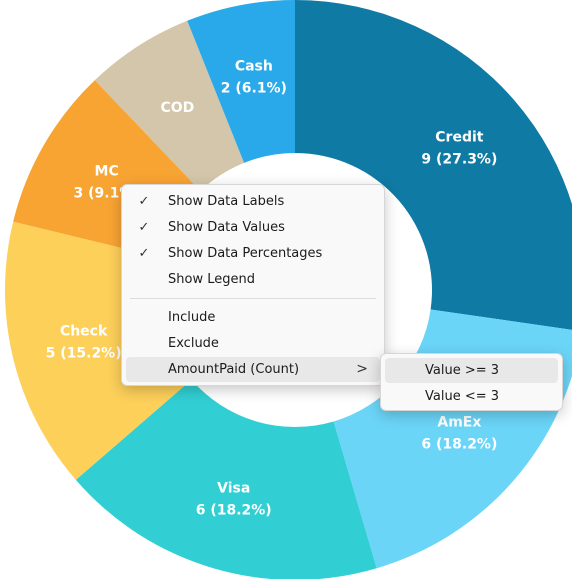 The height and width of the screenshot is (579, 572). What do you see at coordinates (226, 201) in the screenshot?
I see `menu-item-label: Show Data Labels` at bounding box center [226, 201].